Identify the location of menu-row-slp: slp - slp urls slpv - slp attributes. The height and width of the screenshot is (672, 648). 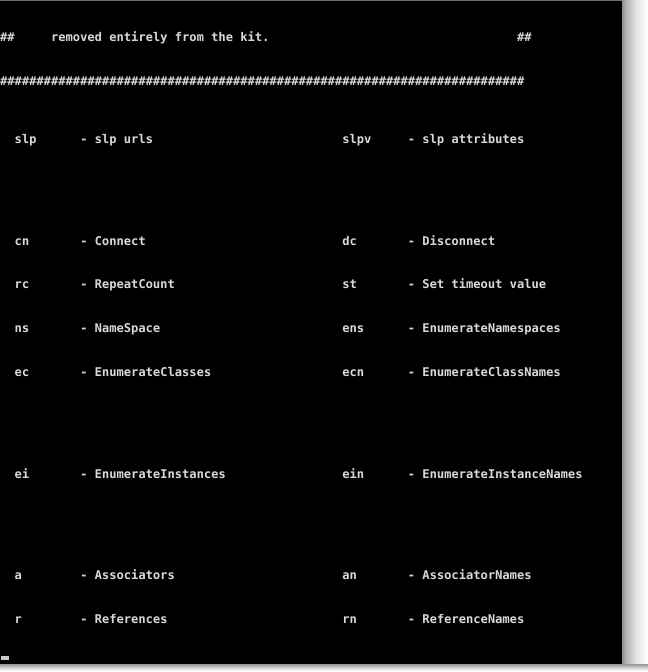
(311, 139).